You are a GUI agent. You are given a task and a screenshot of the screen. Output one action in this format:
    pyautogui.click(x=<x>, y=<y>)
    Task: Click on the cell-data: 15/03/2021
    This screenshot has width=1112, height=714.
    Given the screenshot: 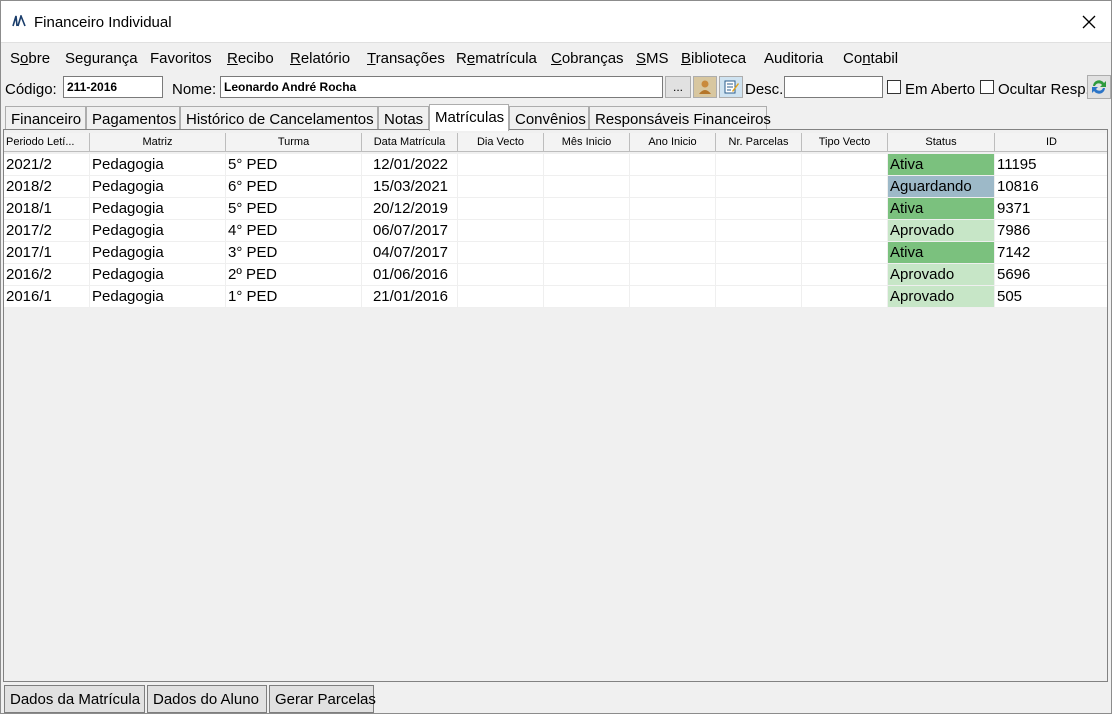 What is the action you would take?
    pyautogui.click(x=410, y=187)
    